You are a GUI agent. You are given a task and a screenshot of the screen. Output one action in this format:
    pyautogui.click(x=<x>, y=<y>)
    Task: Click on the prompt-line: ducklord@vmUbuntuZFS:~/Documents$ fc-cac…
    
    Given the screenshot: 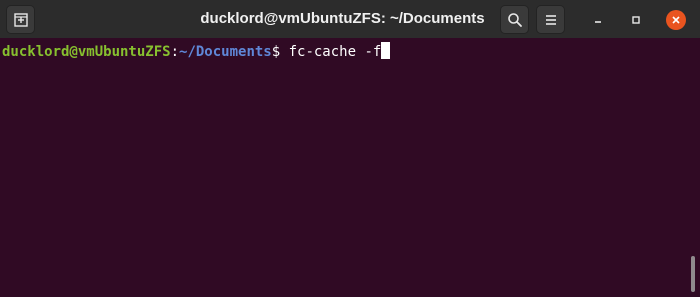 What is the action you would take?
    pyautogui.click(x=196, y=52)
    